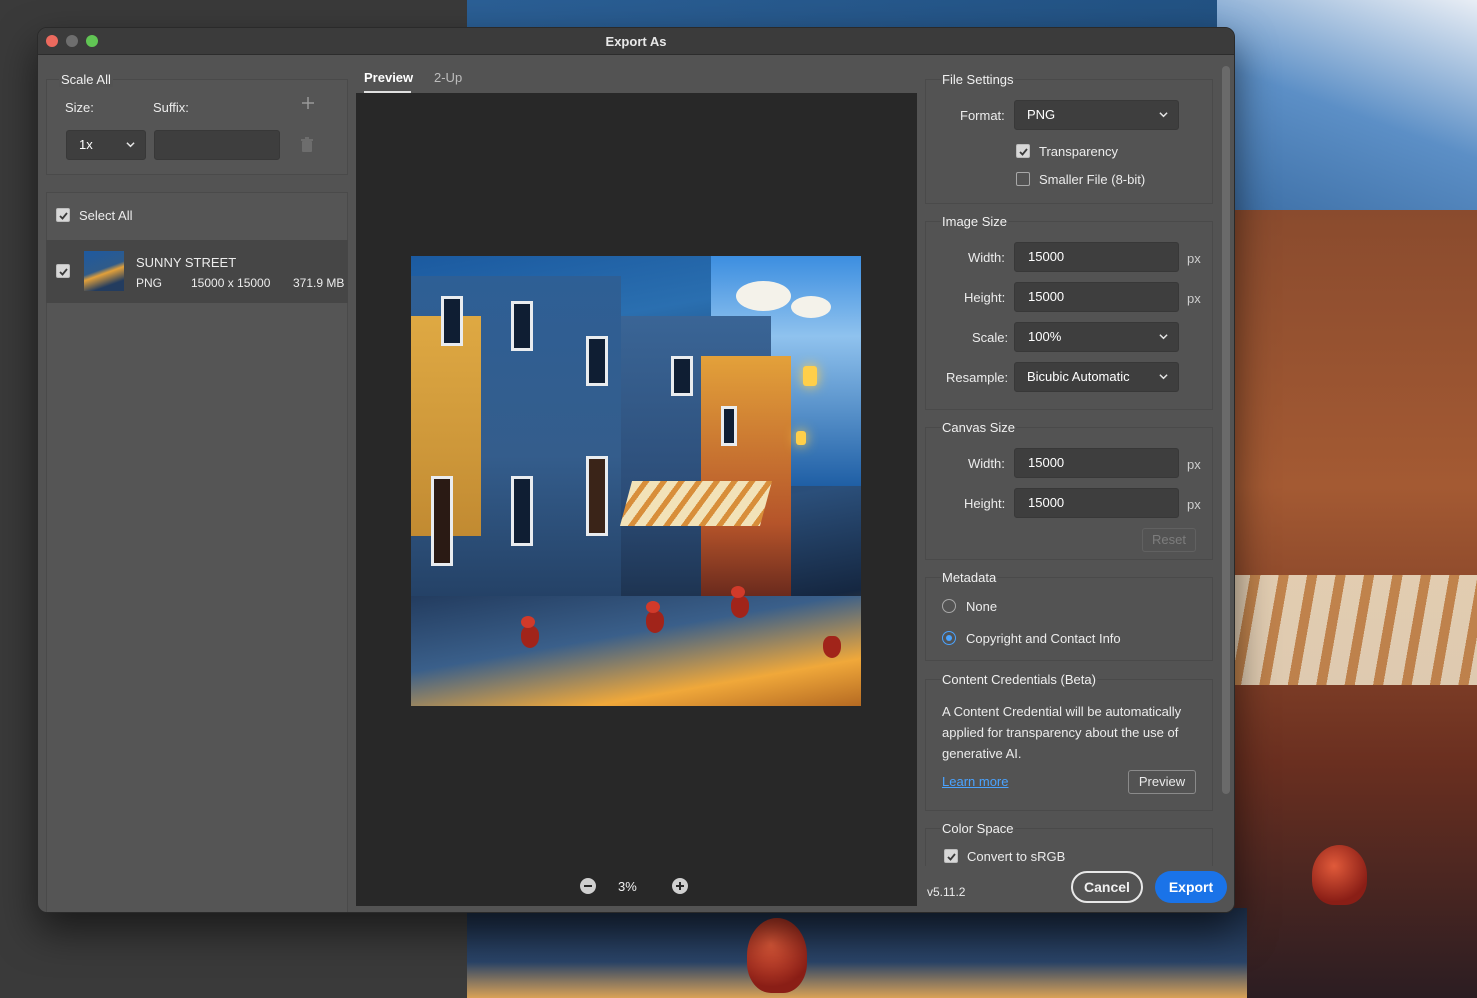 The height and width of the screenshot is (998, 1477). I want to click on content-credentials-title: Content Credentials (Beta), so click(1019, 679).